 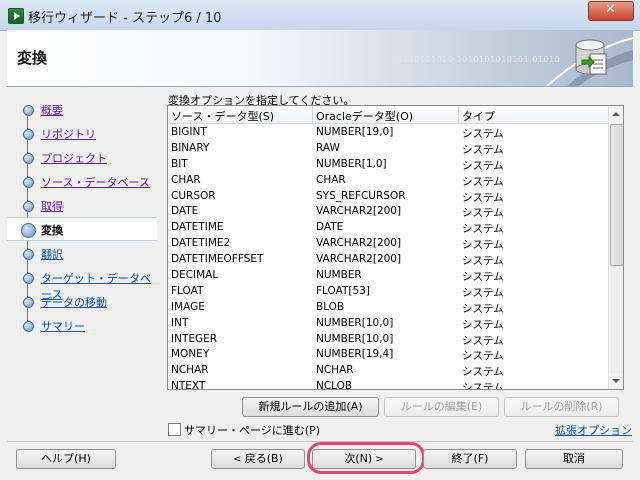 What do you see at coordinates (32, 58) in the screenshot?
I see `page-title: 変換` at bounding box center [32, 58].